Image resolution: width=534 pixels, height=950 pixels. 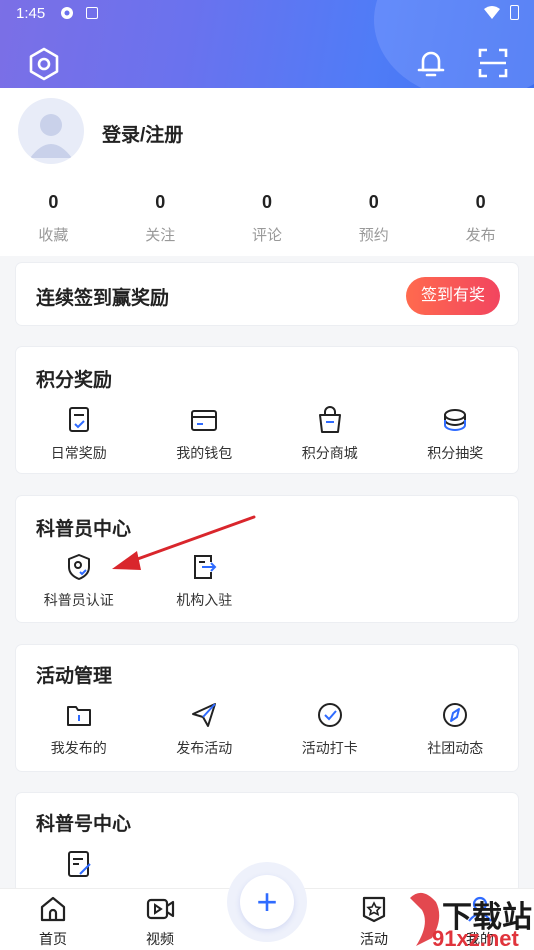 I want to click on science-grid: 科普员认证 机构入驻, so click(x=267, y=581).